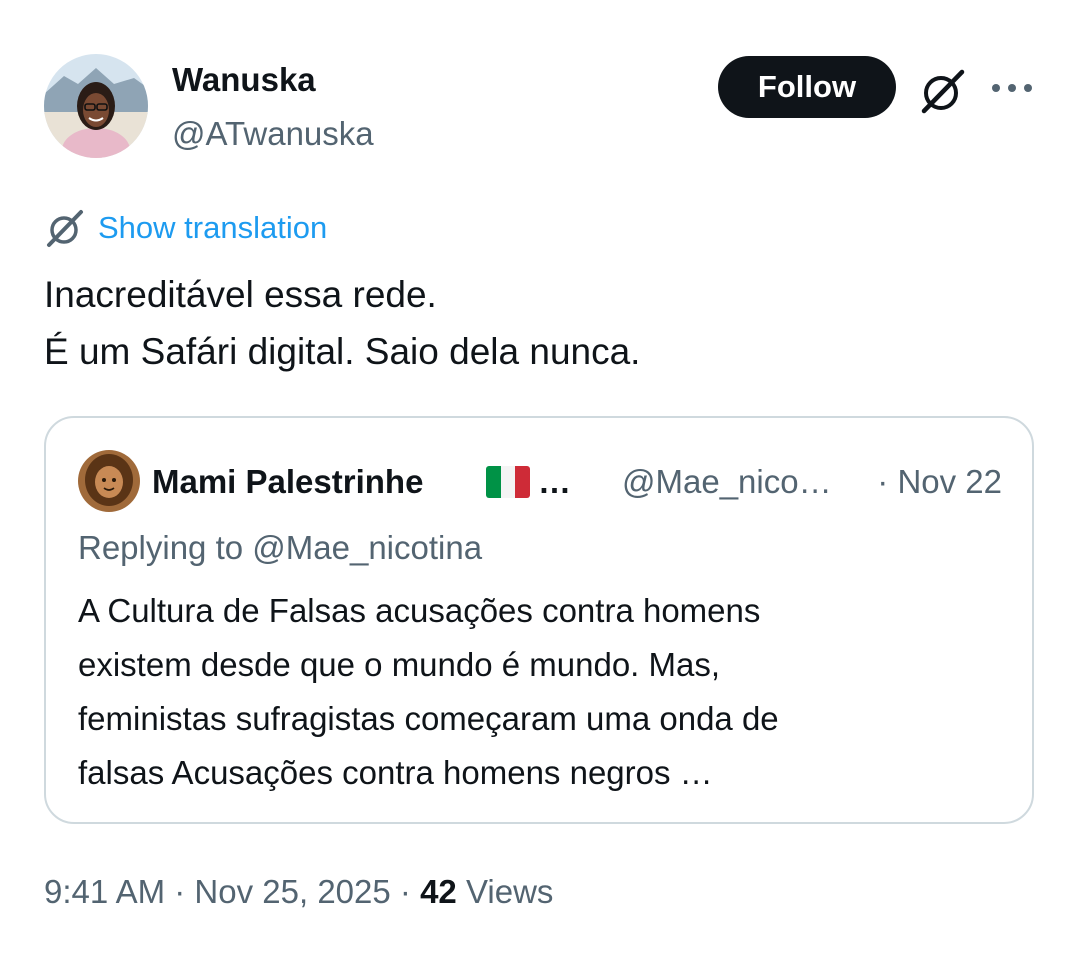  Describe the element at coordinates (1012, 88) in the screenshot. I see `more-dots-icon` at that location.